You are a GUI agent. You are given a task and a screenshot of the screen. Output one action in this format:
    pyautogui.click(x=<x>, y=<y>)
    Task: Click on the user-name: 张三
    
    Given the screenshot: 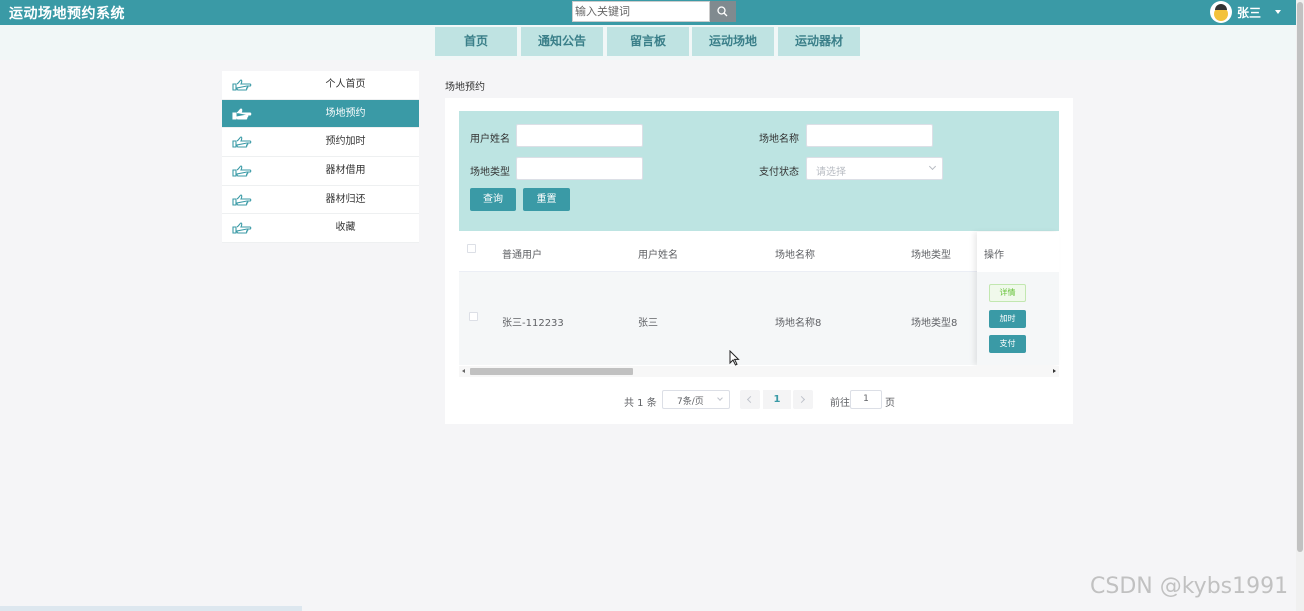 What is the action you would take?
    pyautogui.click(x=1249, y=12)
    